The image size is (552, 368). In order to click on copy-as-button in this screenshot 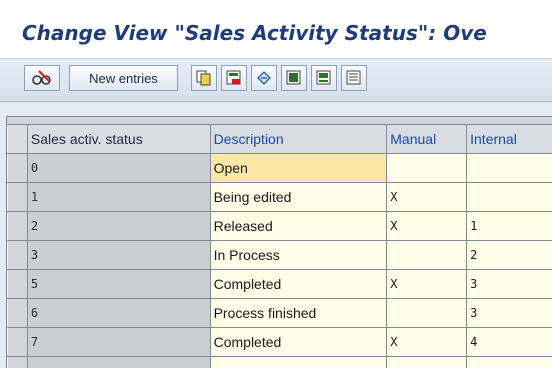, I will do `click(204, 78)`.